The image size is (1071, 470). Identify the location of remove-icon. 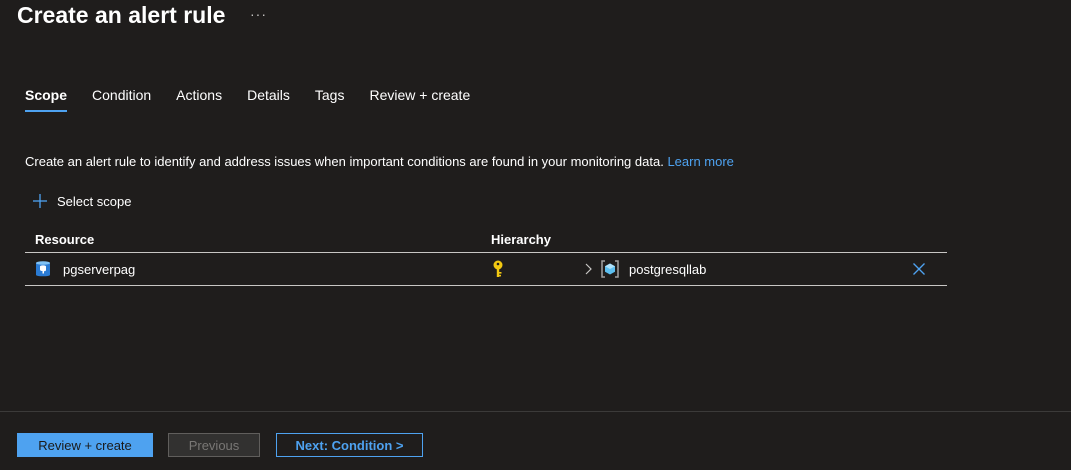
(919, 269).